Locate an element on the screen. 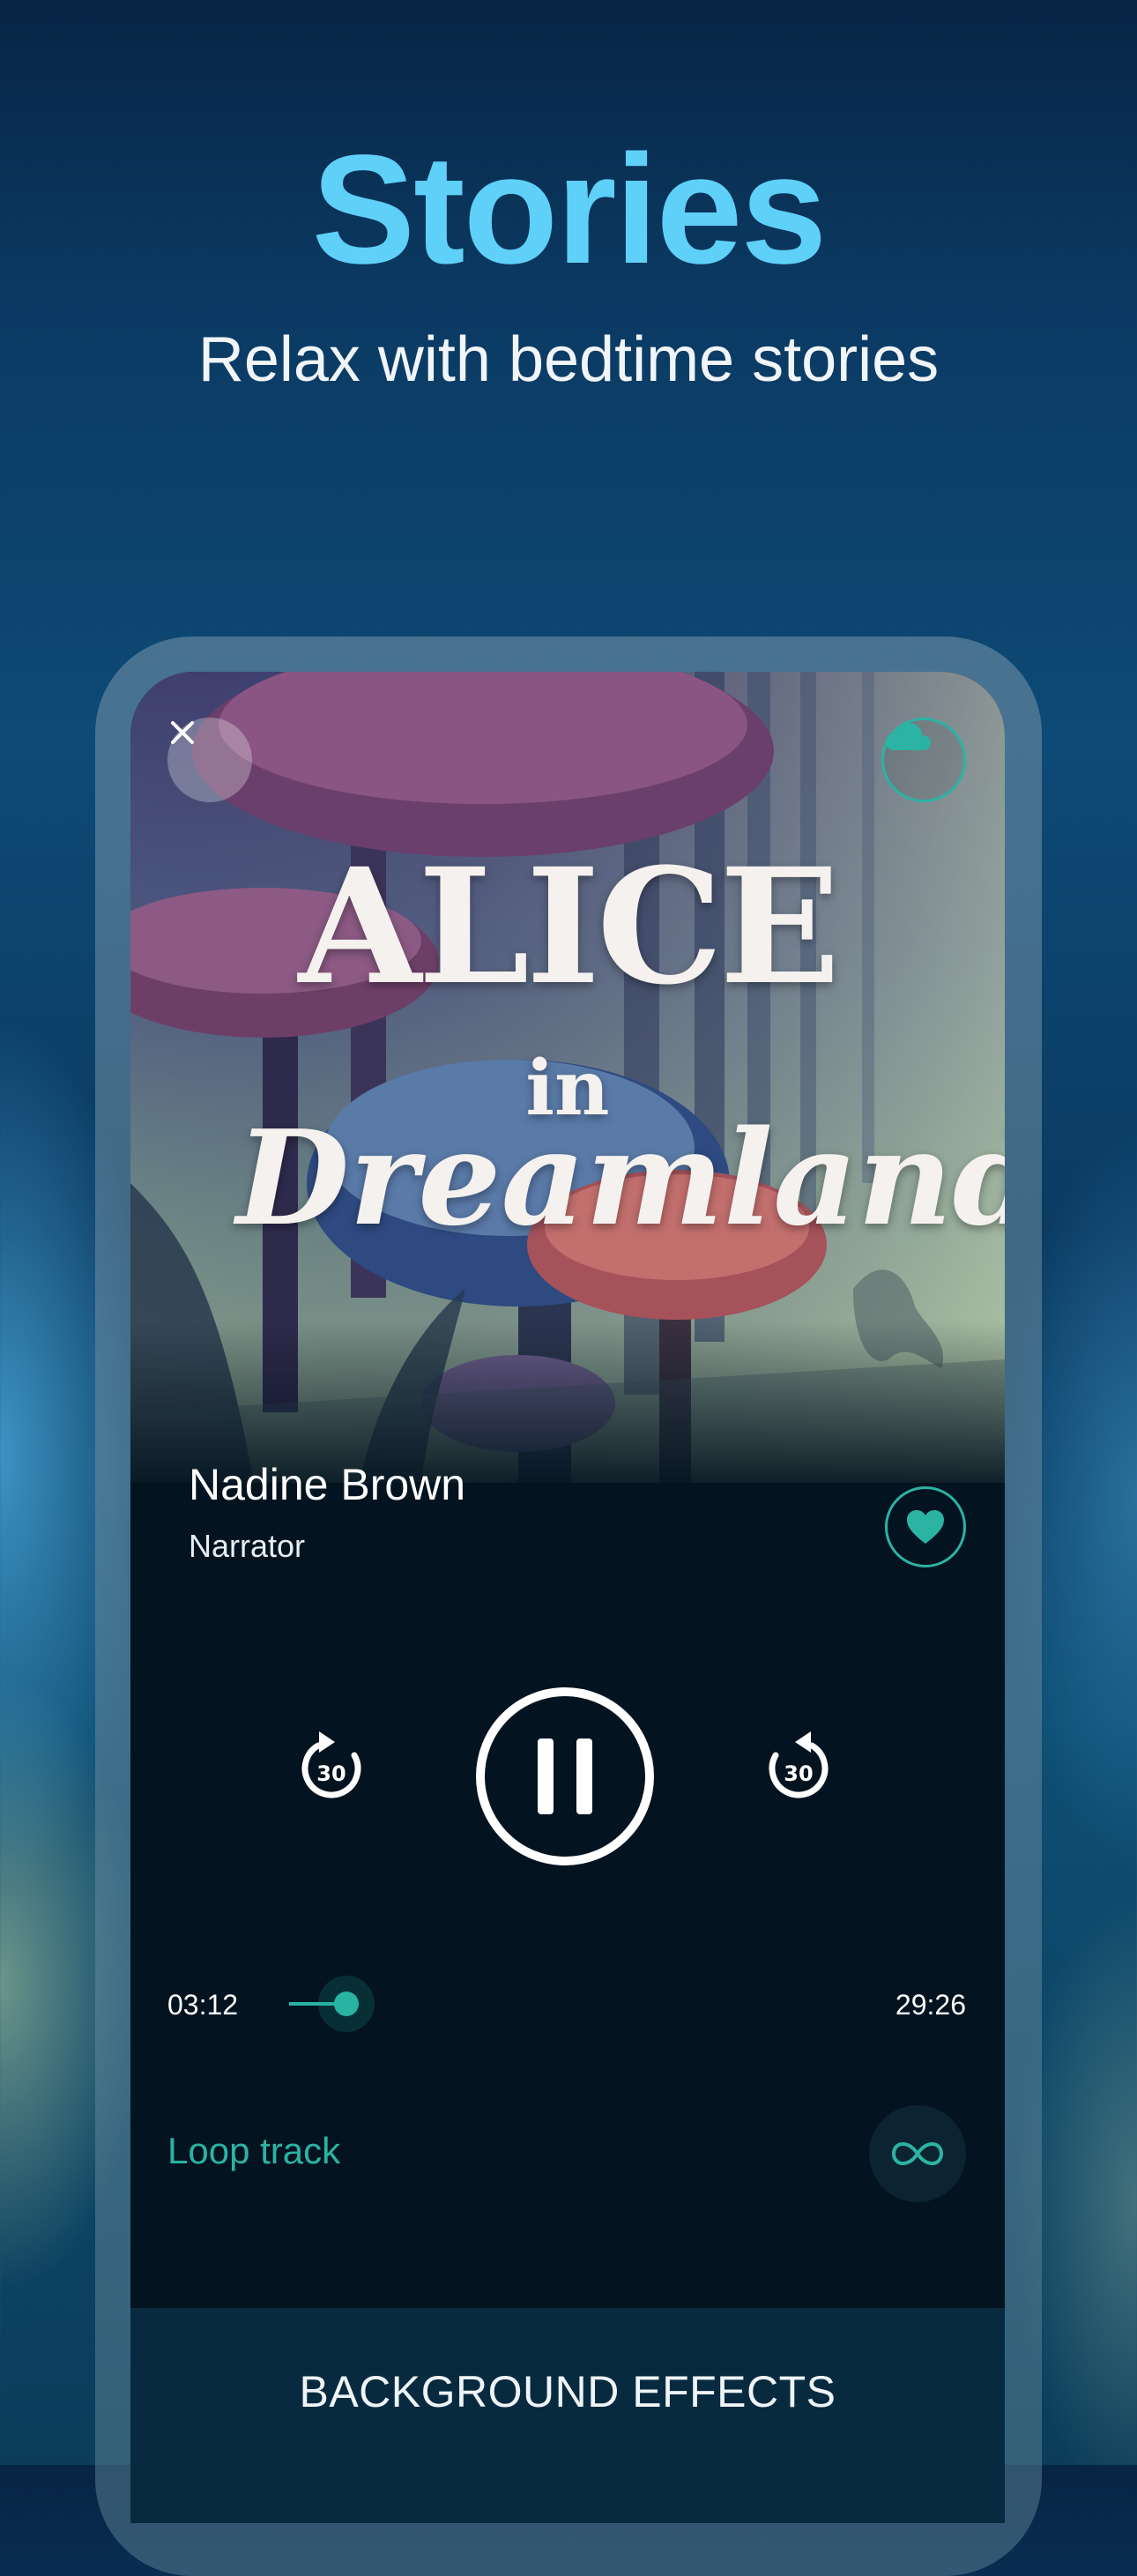 This screenshot has height=2576, width=1137. favorite-button is located at coordinates (925, 1526).